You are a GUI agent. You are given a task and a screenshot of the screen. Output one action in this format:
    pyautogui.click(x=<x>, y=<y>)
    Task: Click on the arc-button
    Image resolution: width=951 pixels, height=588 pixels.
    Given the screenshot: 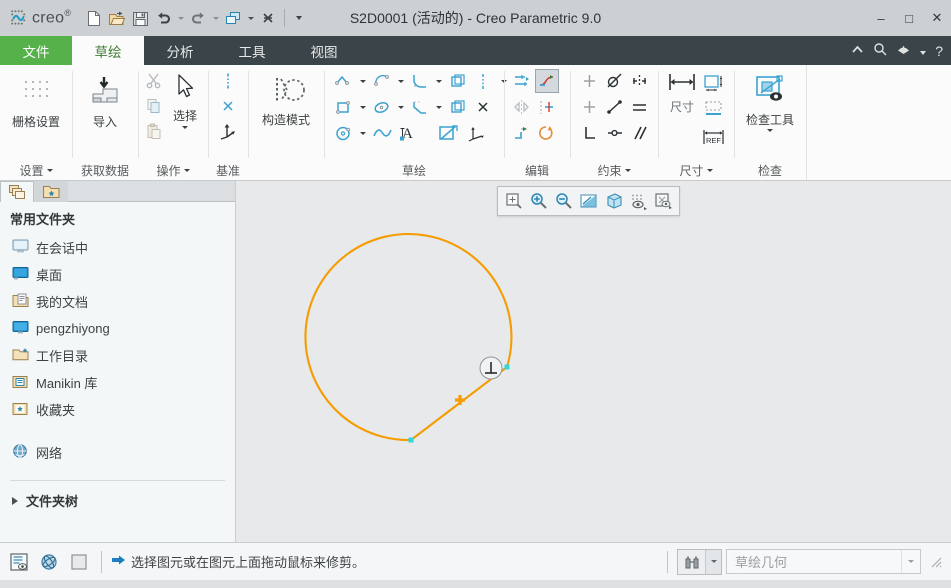 What is the action you would take?
    pyautogui.click(x=382, y=81)
    